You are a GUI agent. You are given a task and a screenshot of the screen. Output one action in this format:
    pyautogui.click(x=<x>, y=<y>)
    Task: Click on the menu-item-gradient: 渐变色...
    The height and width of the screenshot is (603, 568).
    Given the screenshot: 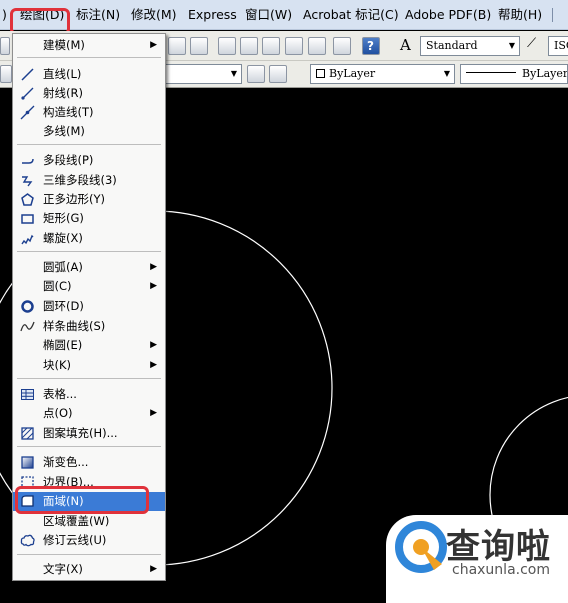 What is the action you would take?
    pyautogui.click(x=89, y=462)
    